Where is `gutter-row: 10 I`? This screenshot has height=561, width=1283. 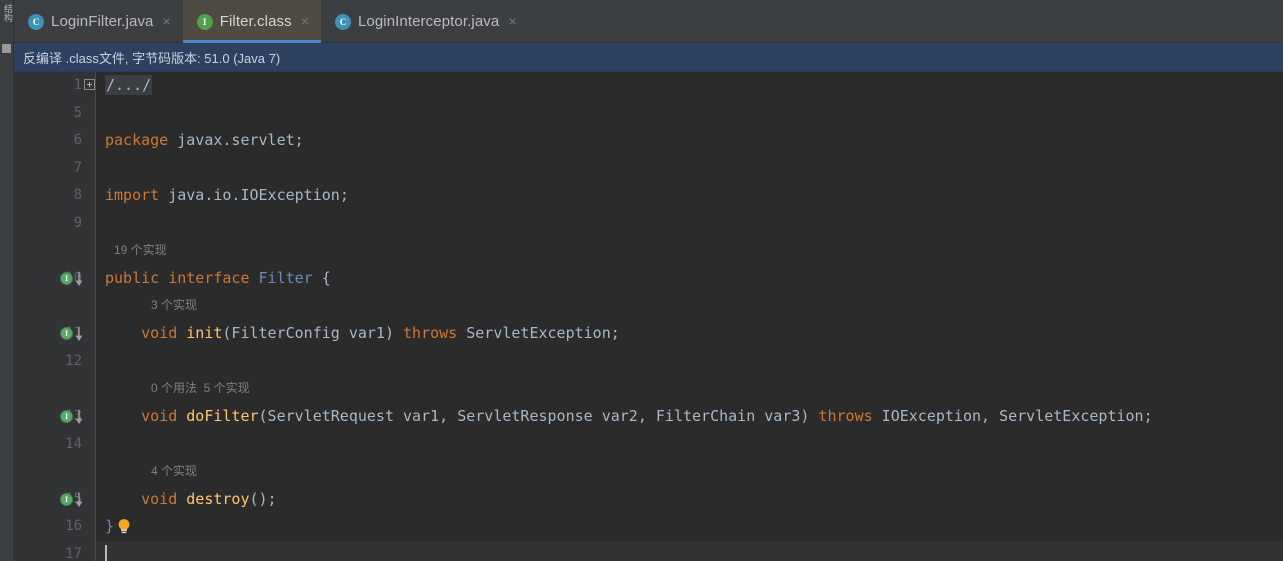
gutter-row: 10 I is located at coordinates (48, 278).